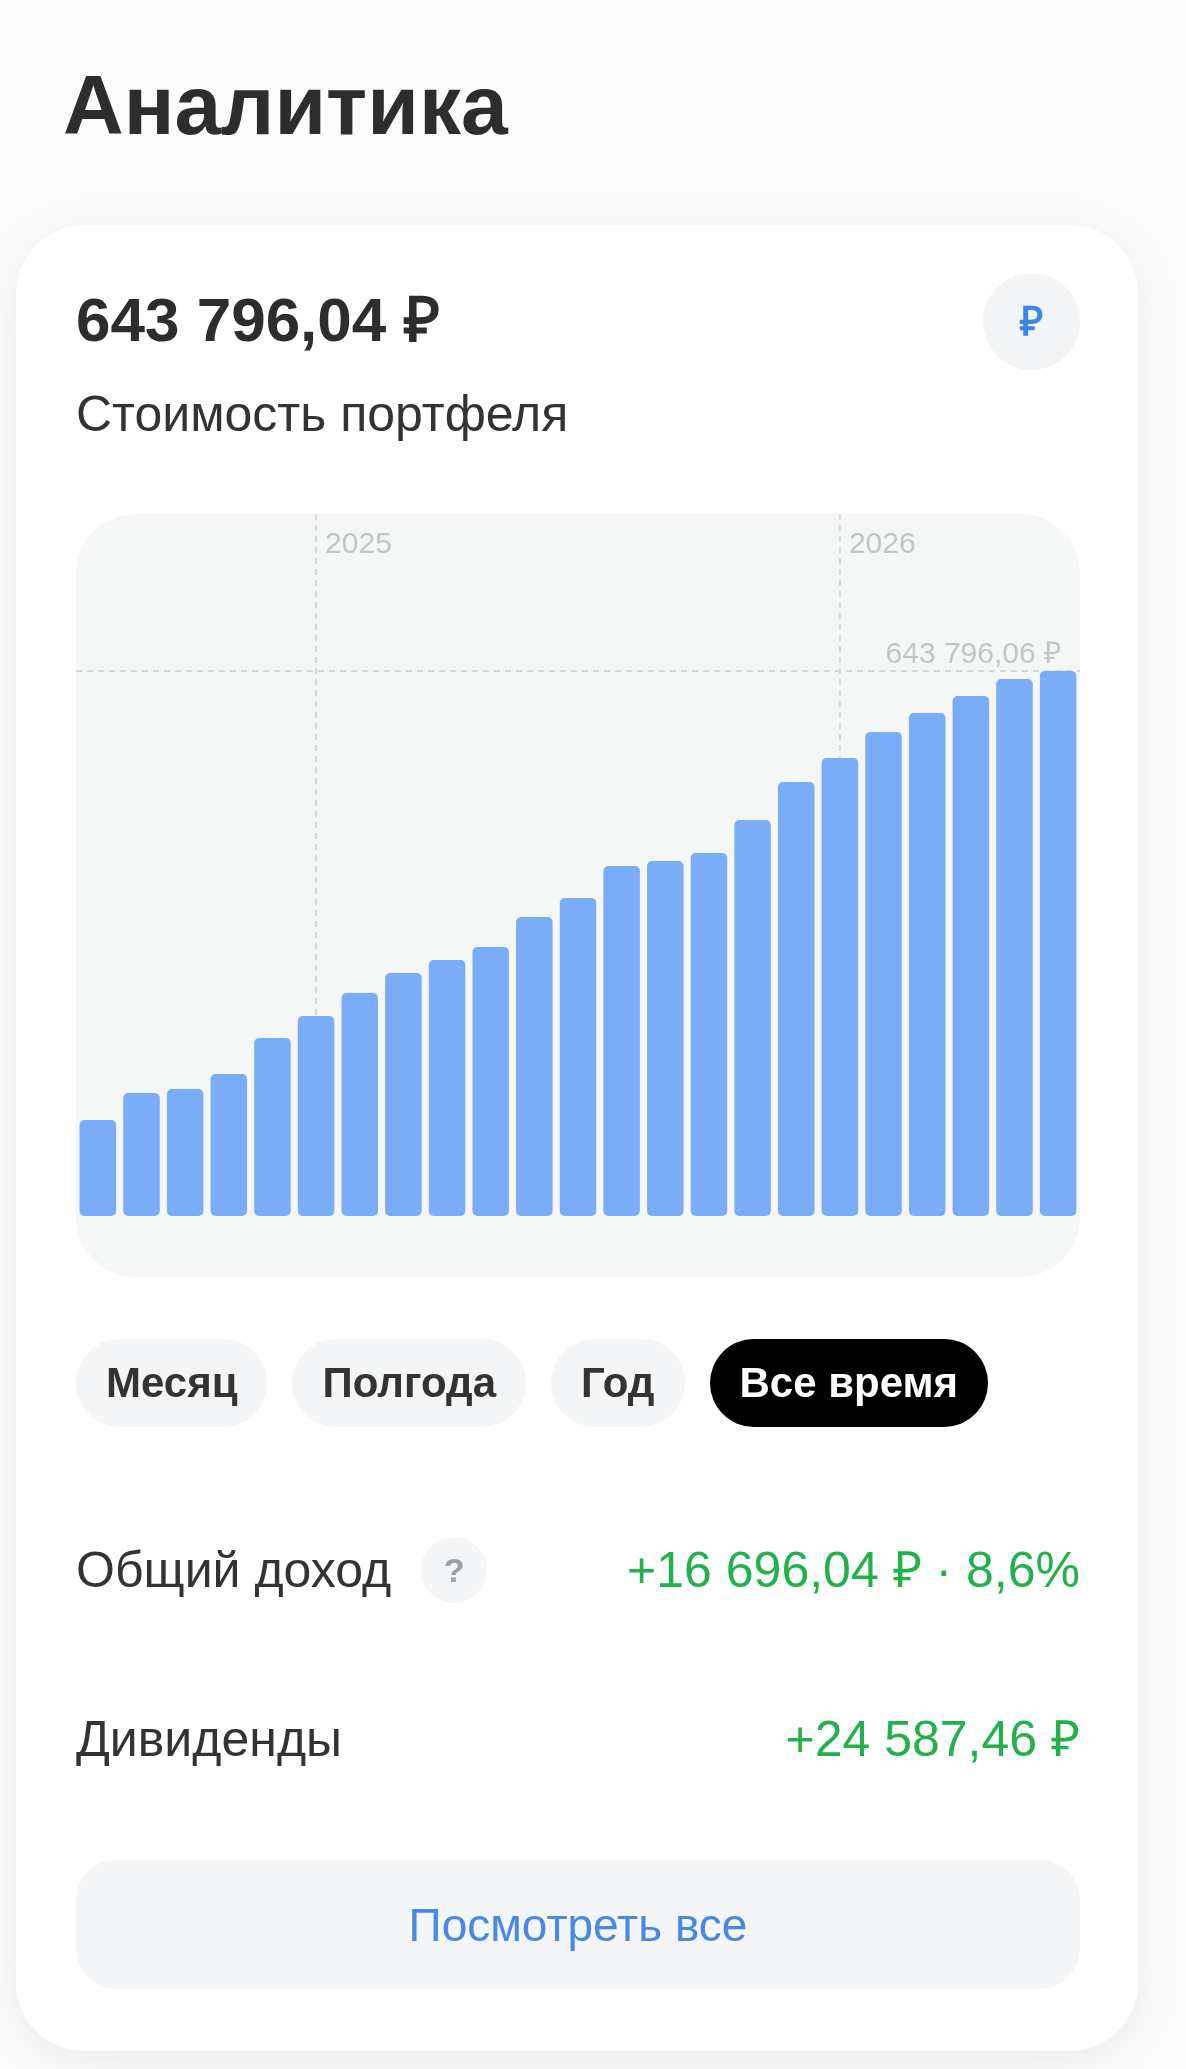  Describe the element at coordinates (172, 1383) in the screenshot. I see `period-tab: Месяц` at that location.